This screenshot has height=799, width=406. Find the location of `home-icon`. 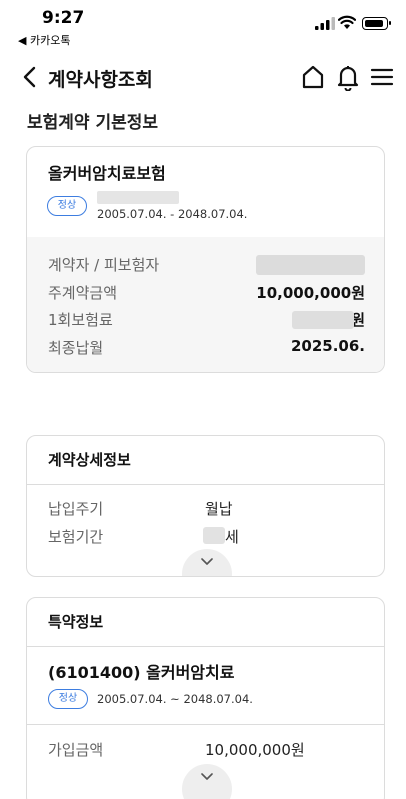

home-icon is located at coordinates (313, 77).